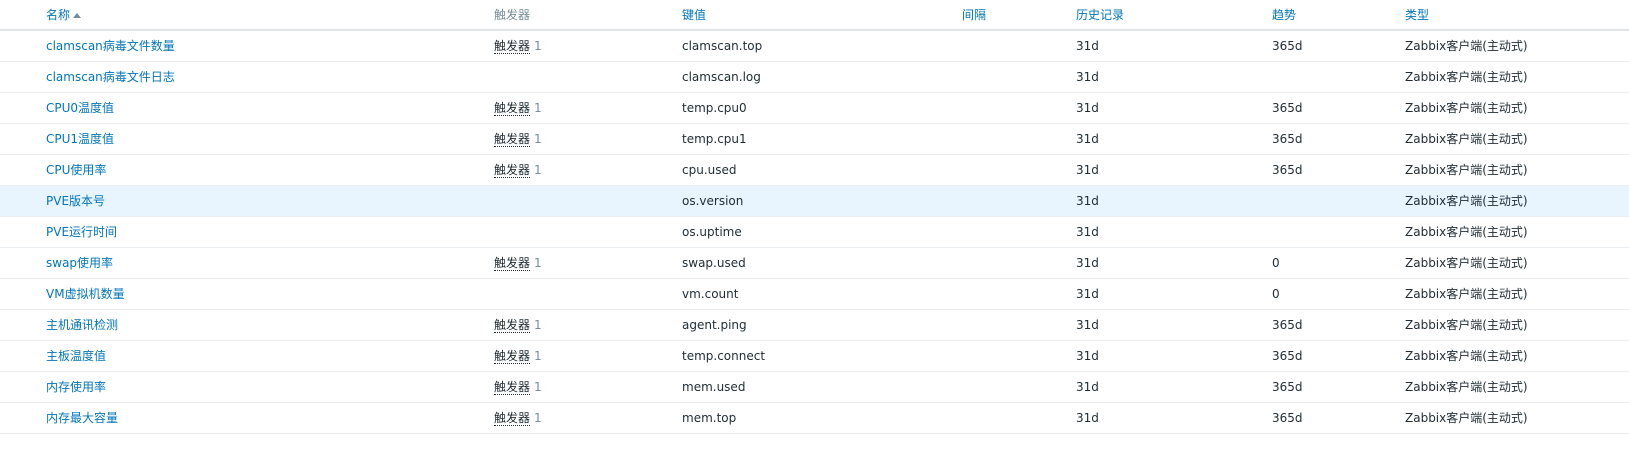 The image size is (1629, 453). I want to click on item-name-link: CPU1温度值, so click(80, 139).